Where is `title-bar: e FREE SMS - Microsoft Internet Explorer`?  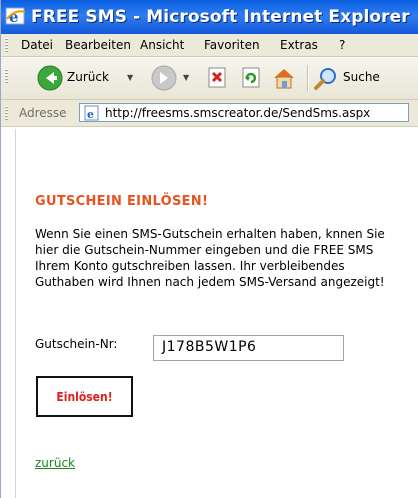
title-bar: e FREE SMS - Microsoft Internet Explorer is located at coordinates (209, 17).